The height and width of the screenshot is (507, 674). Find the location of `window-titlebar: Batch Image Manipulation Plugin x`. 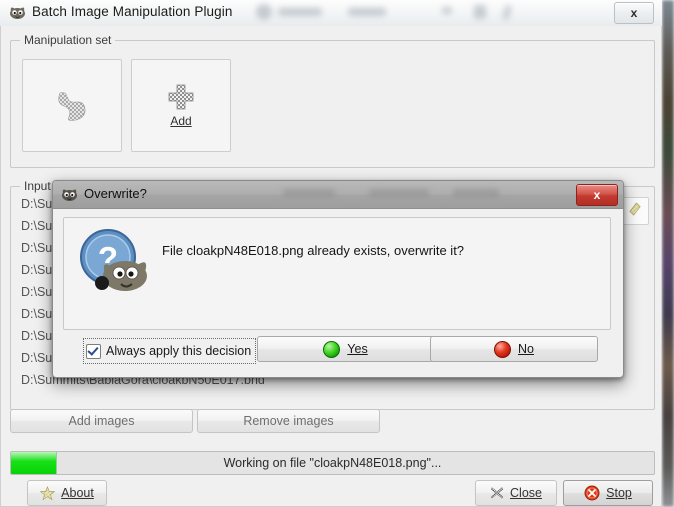

window-titlebar: Batch Image Manipulation Plugin x is located at coordinates (331, 13).